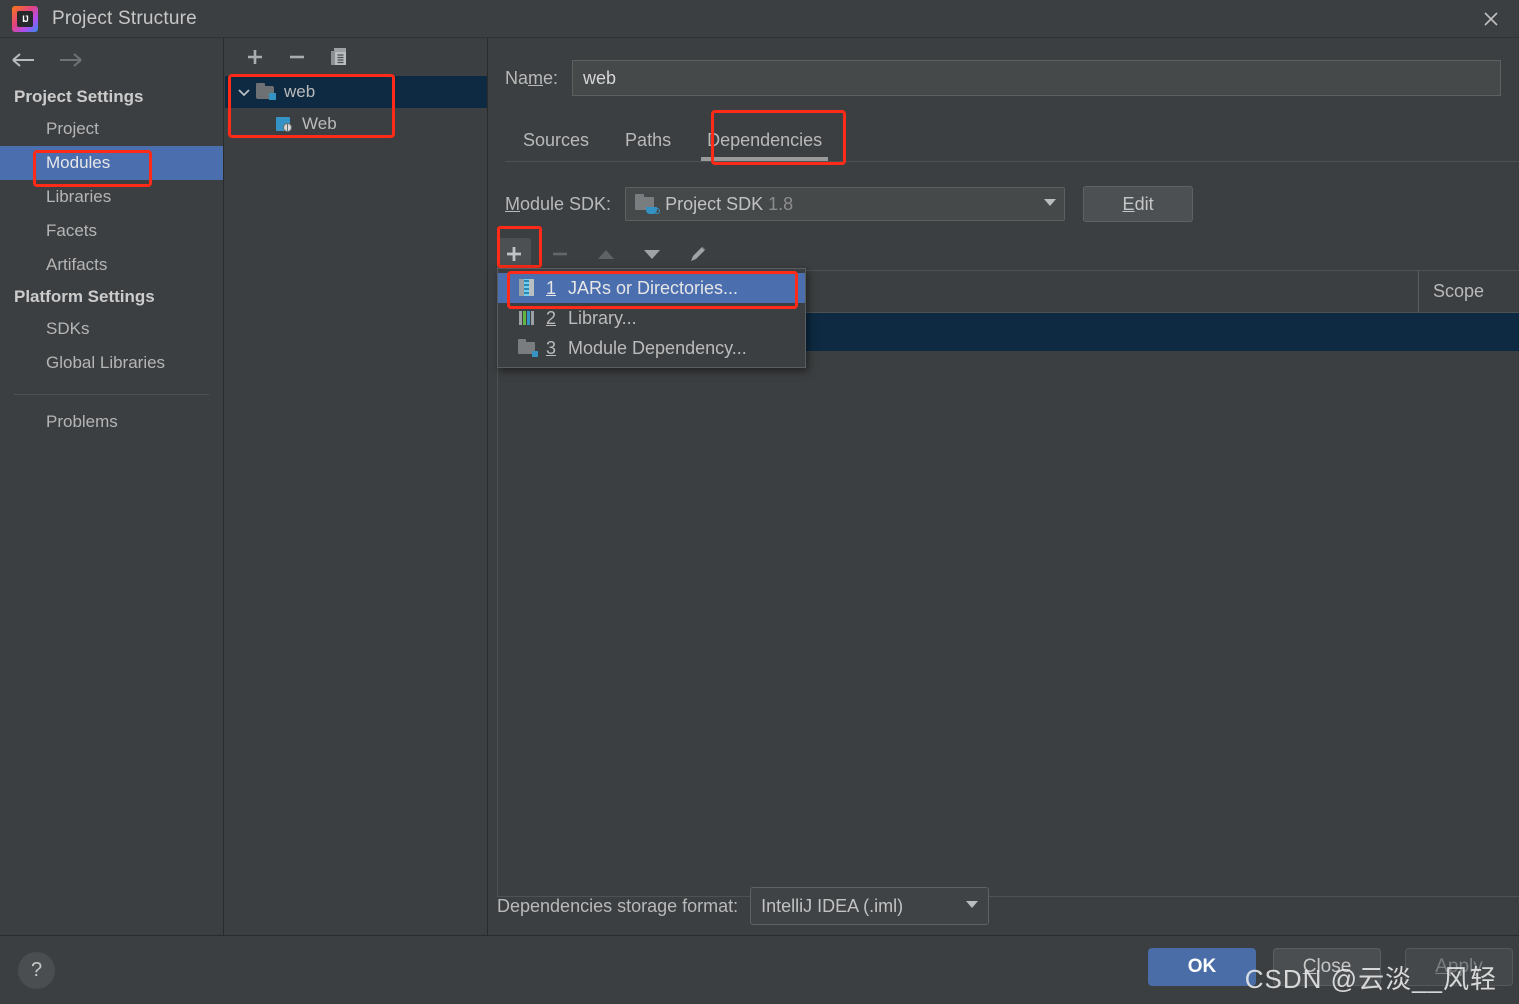 The height and width of the screenshot is (1004, 1519). I want to click on module-folder-icon, so click(528, 348).